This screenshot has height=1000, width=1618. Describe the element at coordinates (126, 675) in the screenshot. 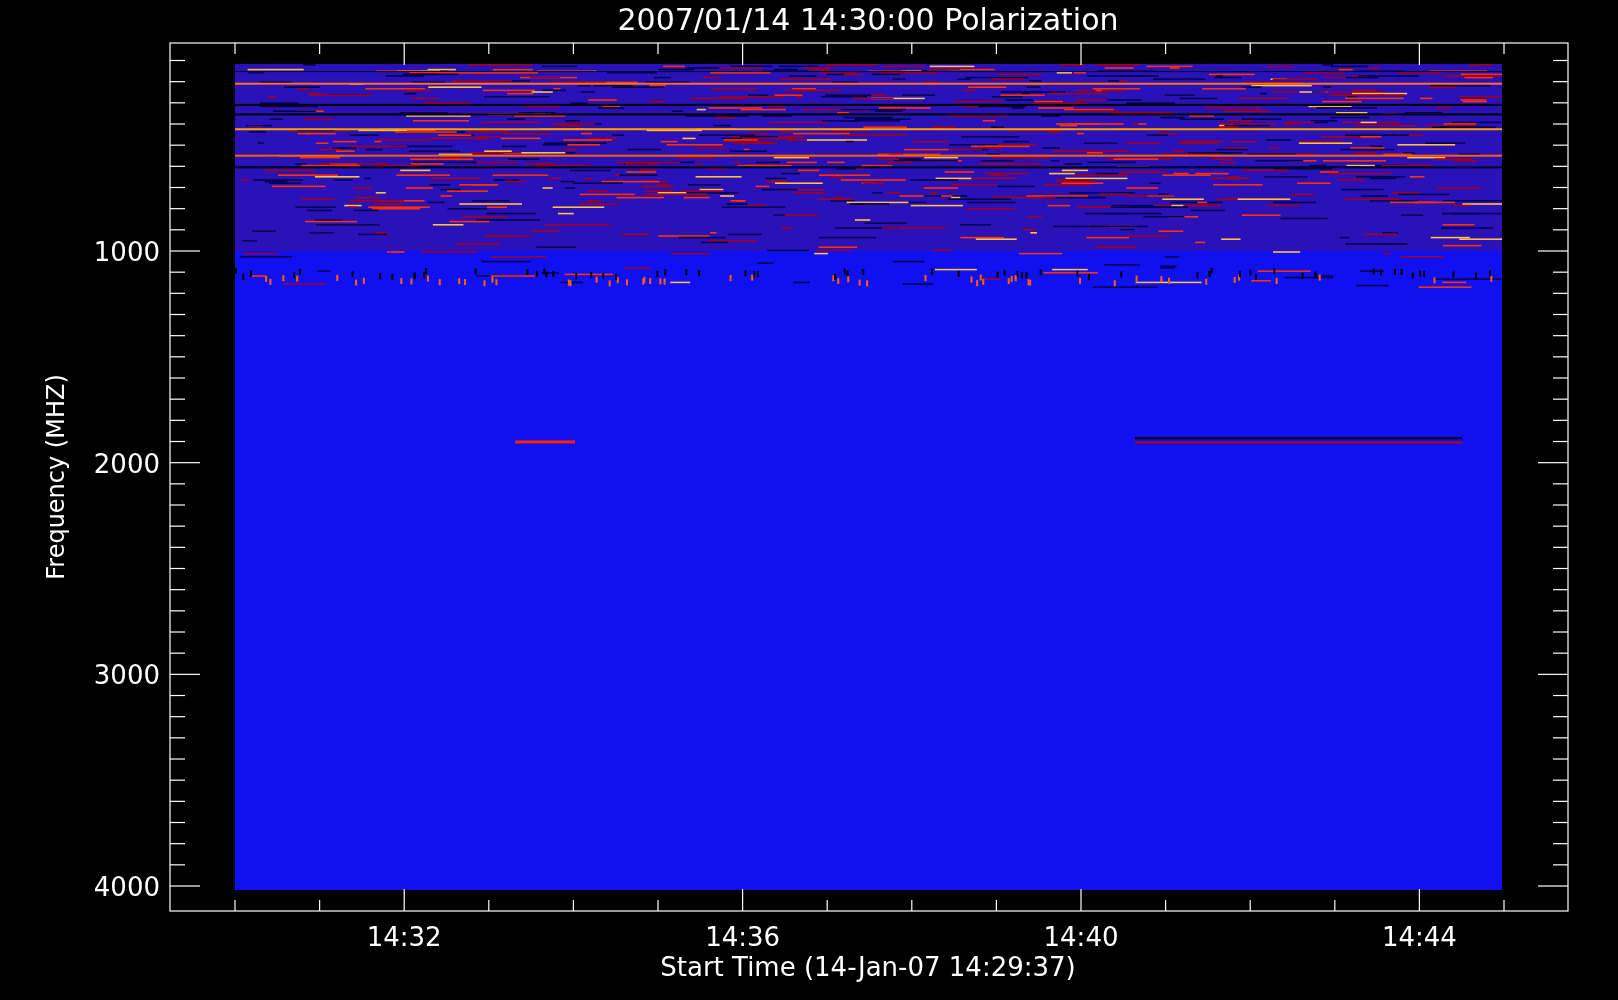

I see `y-tick-label: 3000` at that location.